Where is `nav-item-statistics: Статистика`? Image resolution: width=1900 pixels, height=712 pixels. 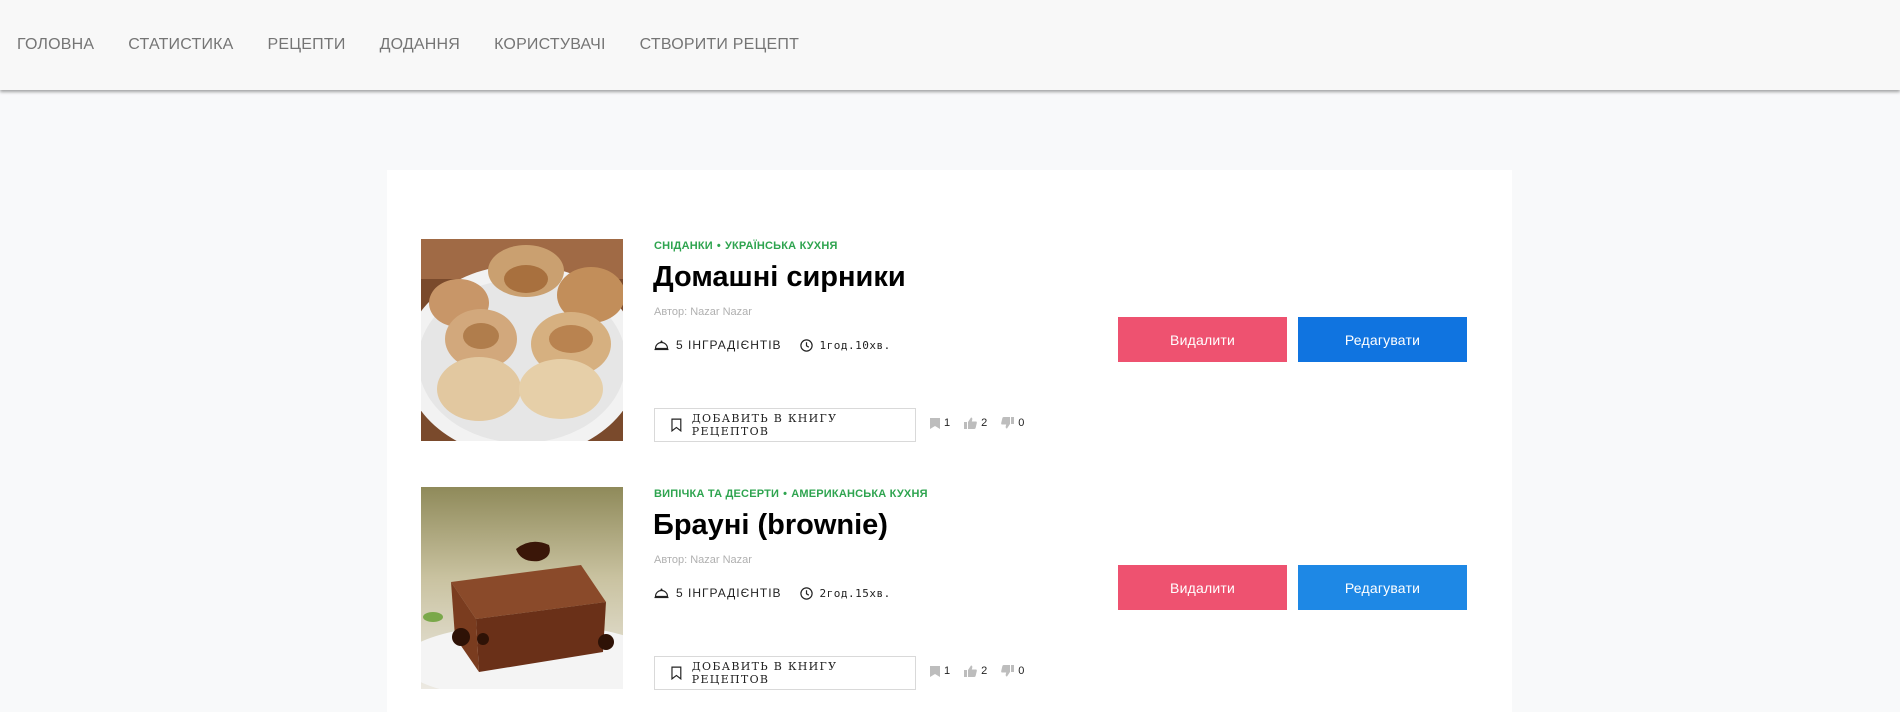 nav-item-statistics: Статистика is located at coordinates (180, 45).